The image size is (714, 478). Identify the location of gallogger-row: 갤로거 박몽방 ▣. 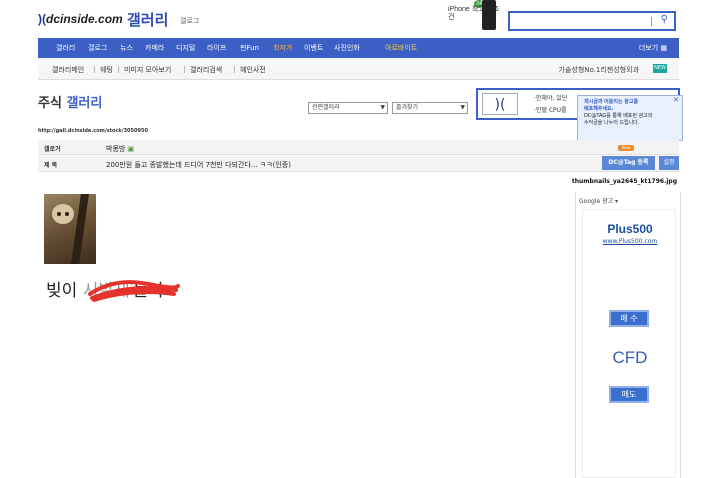
(358, 147).